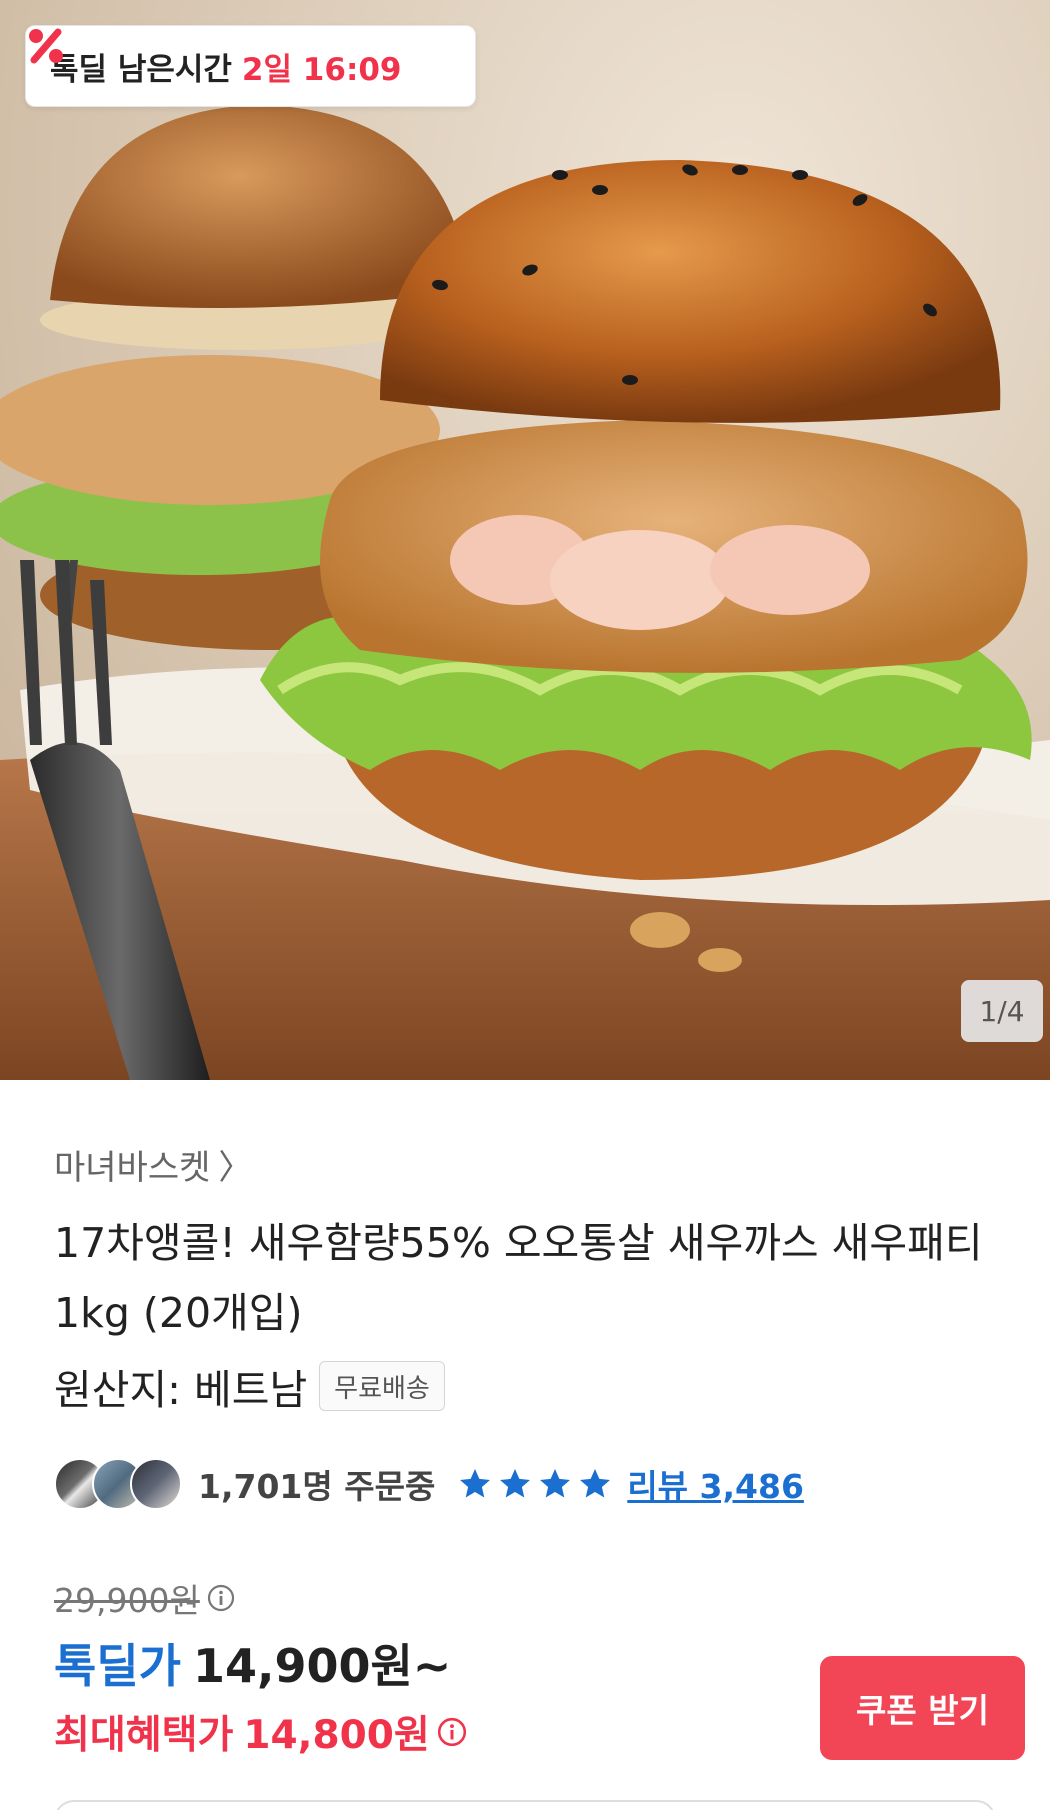  I want to click on order-count: 1,701명 주문중, so click(317, 1486).